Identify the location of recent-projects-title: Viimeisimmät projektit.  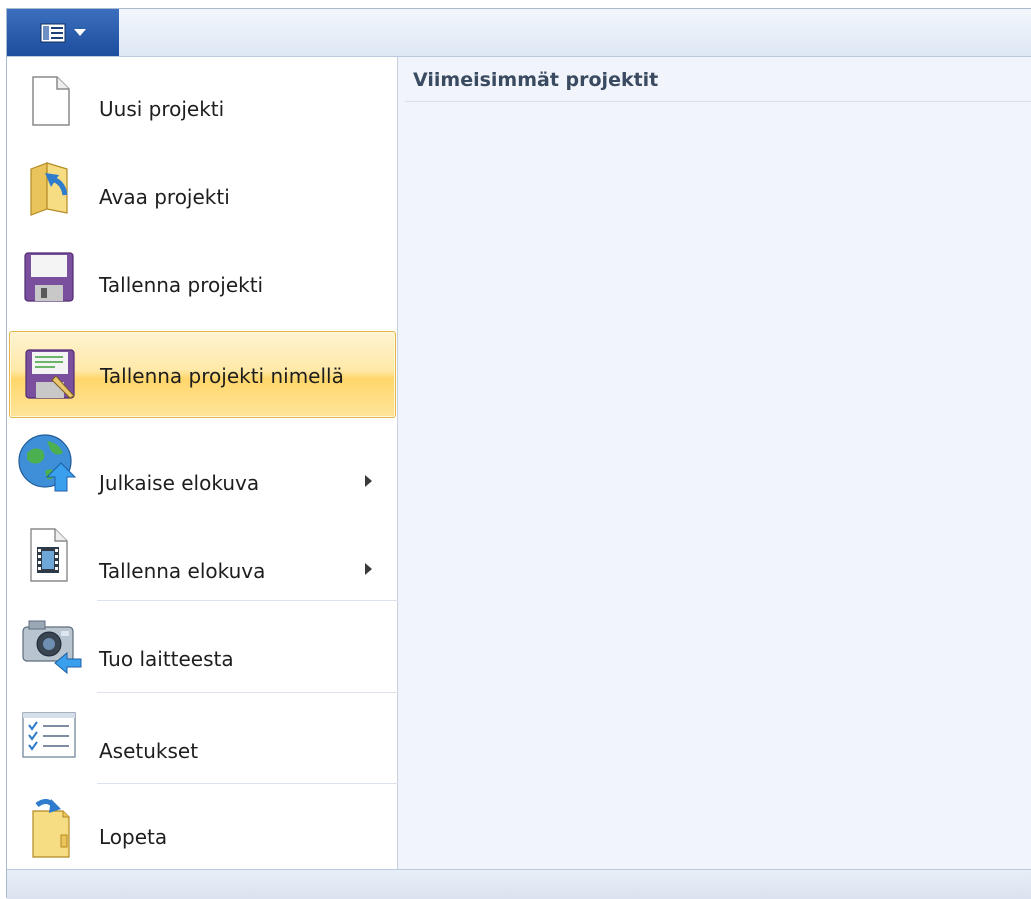
(536, 80).